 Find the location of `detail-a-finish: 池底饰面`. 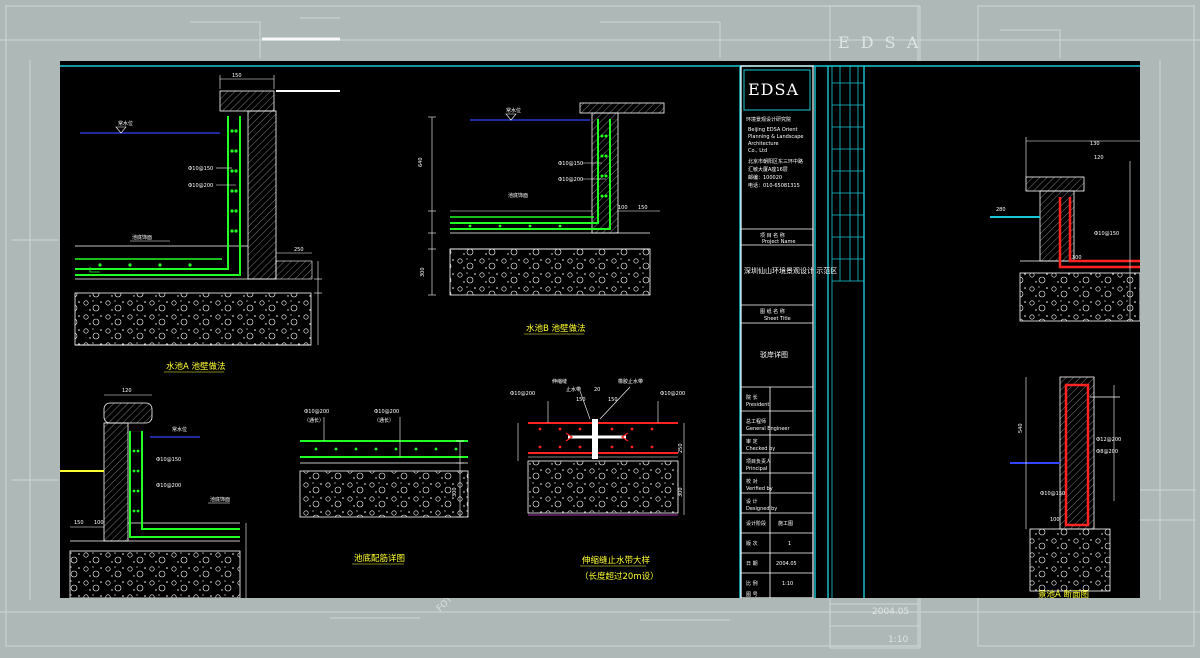

detail-a-finish: 池底饰面 is located at coordinates (142, 237).